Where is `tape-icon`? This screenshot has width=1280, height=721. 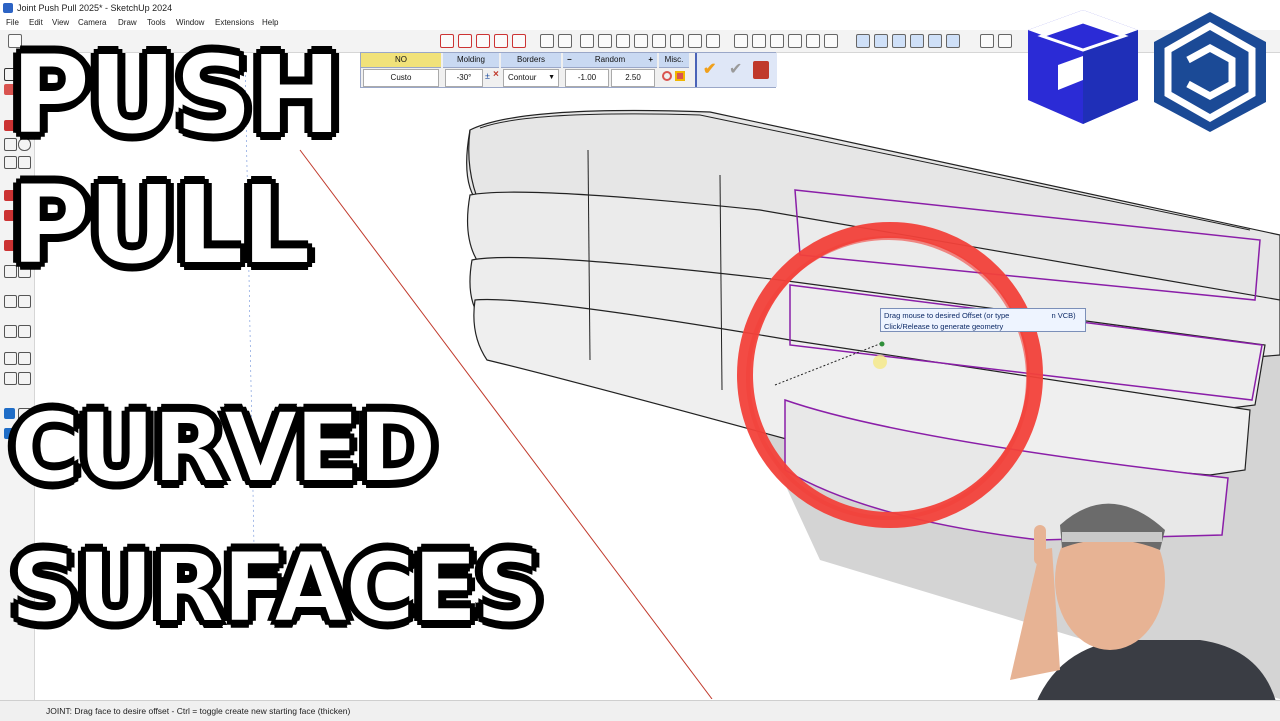
tape-icon is located at coordinates (547, 41).